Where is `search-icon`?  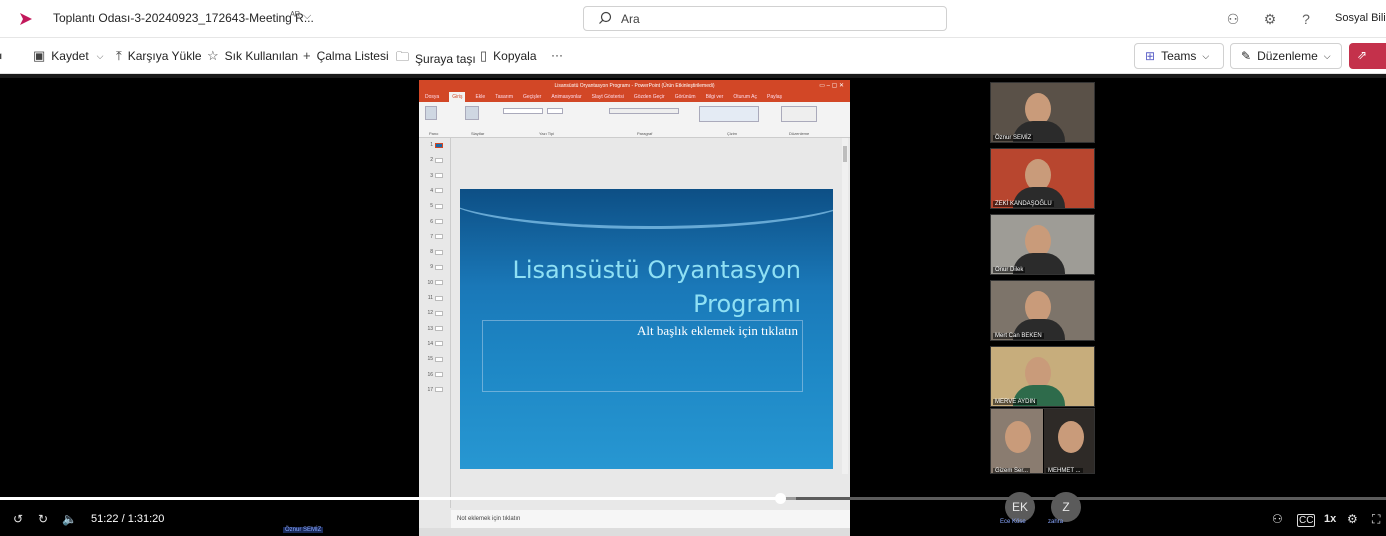
search-icon is located at coordinates (605, 17).